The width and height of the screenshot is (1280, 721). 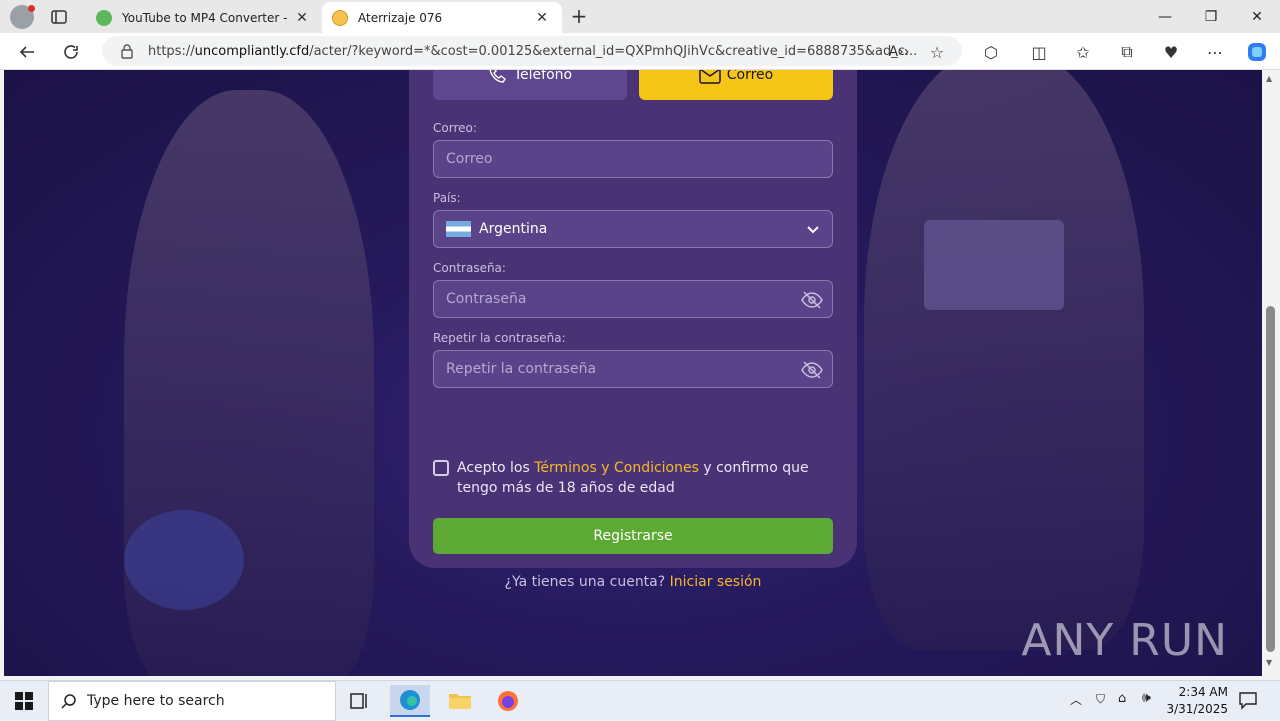 I want to click on email-placeholder: Correo, so click(x=469, y=159).